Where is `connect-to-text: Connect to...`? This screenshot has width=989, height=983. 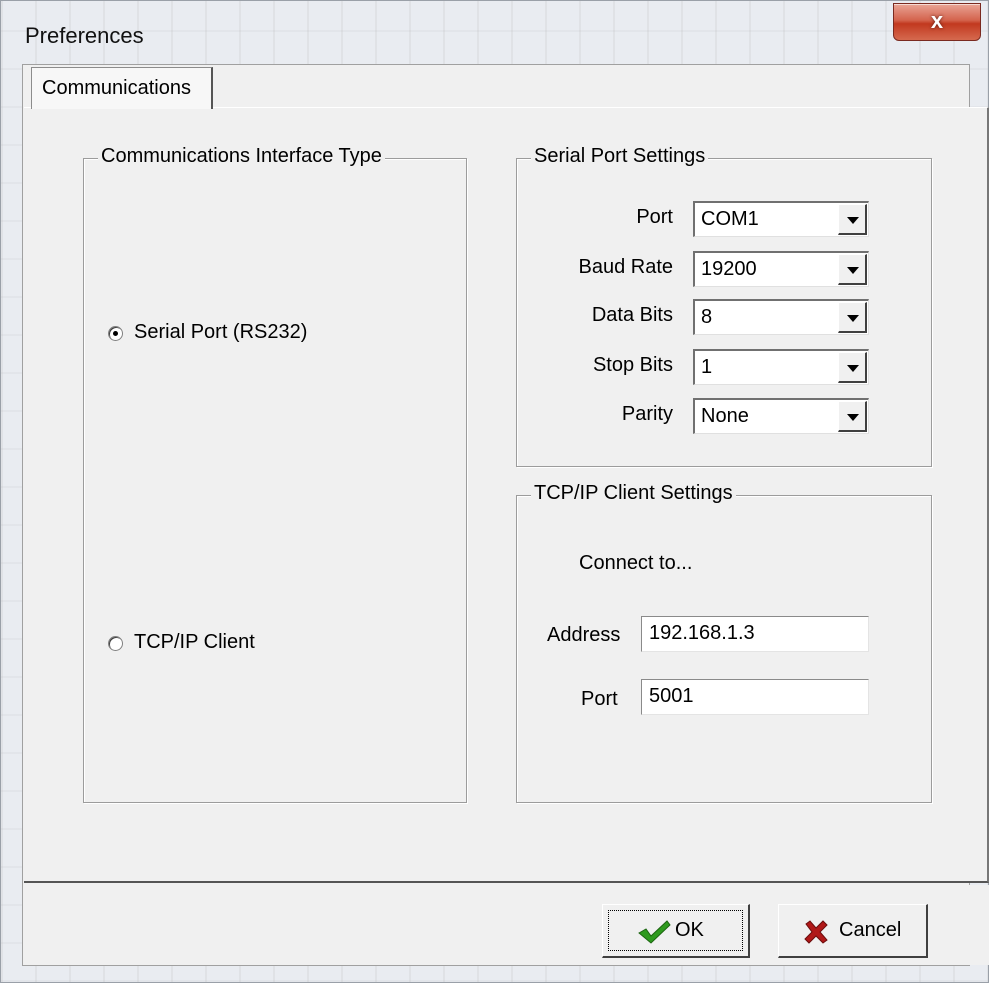
connect-to-text: Connect to... is located at coordinates (636, 563).